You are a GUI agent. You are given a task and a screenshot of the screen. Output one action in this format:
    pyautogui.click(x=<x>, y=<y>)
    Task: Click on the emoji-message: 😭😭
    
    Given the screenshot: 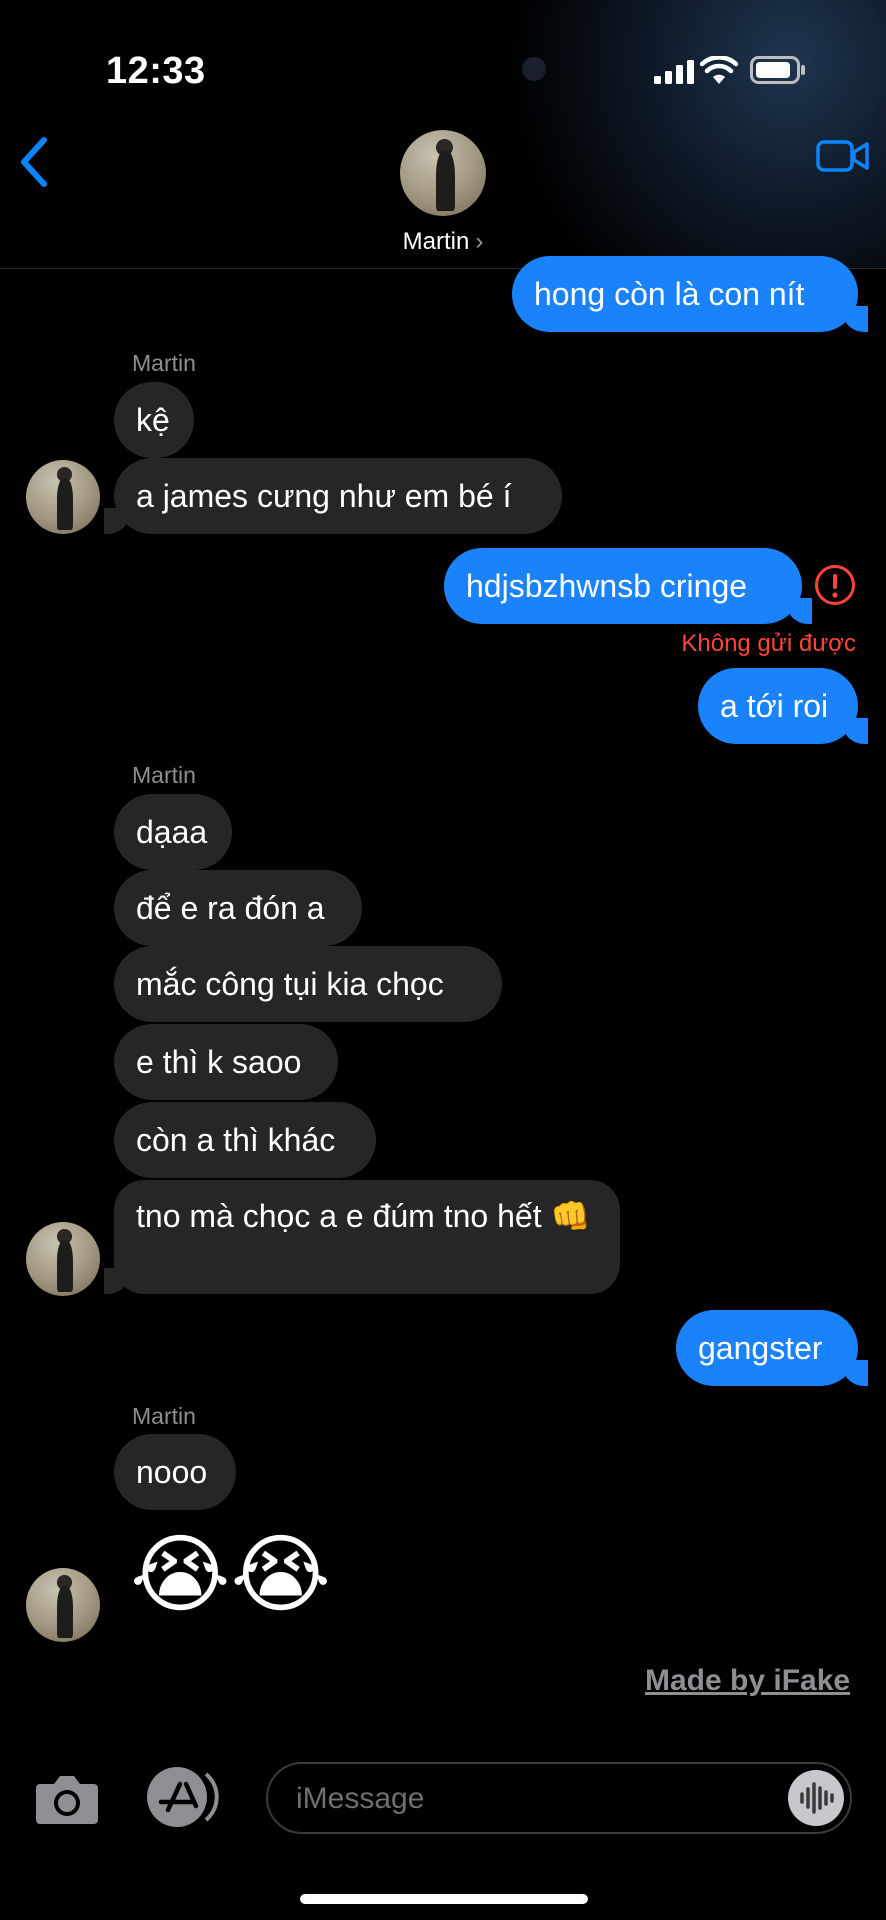 What is the action you would take?
    pyautogui.click(x=230, y=1575)
    